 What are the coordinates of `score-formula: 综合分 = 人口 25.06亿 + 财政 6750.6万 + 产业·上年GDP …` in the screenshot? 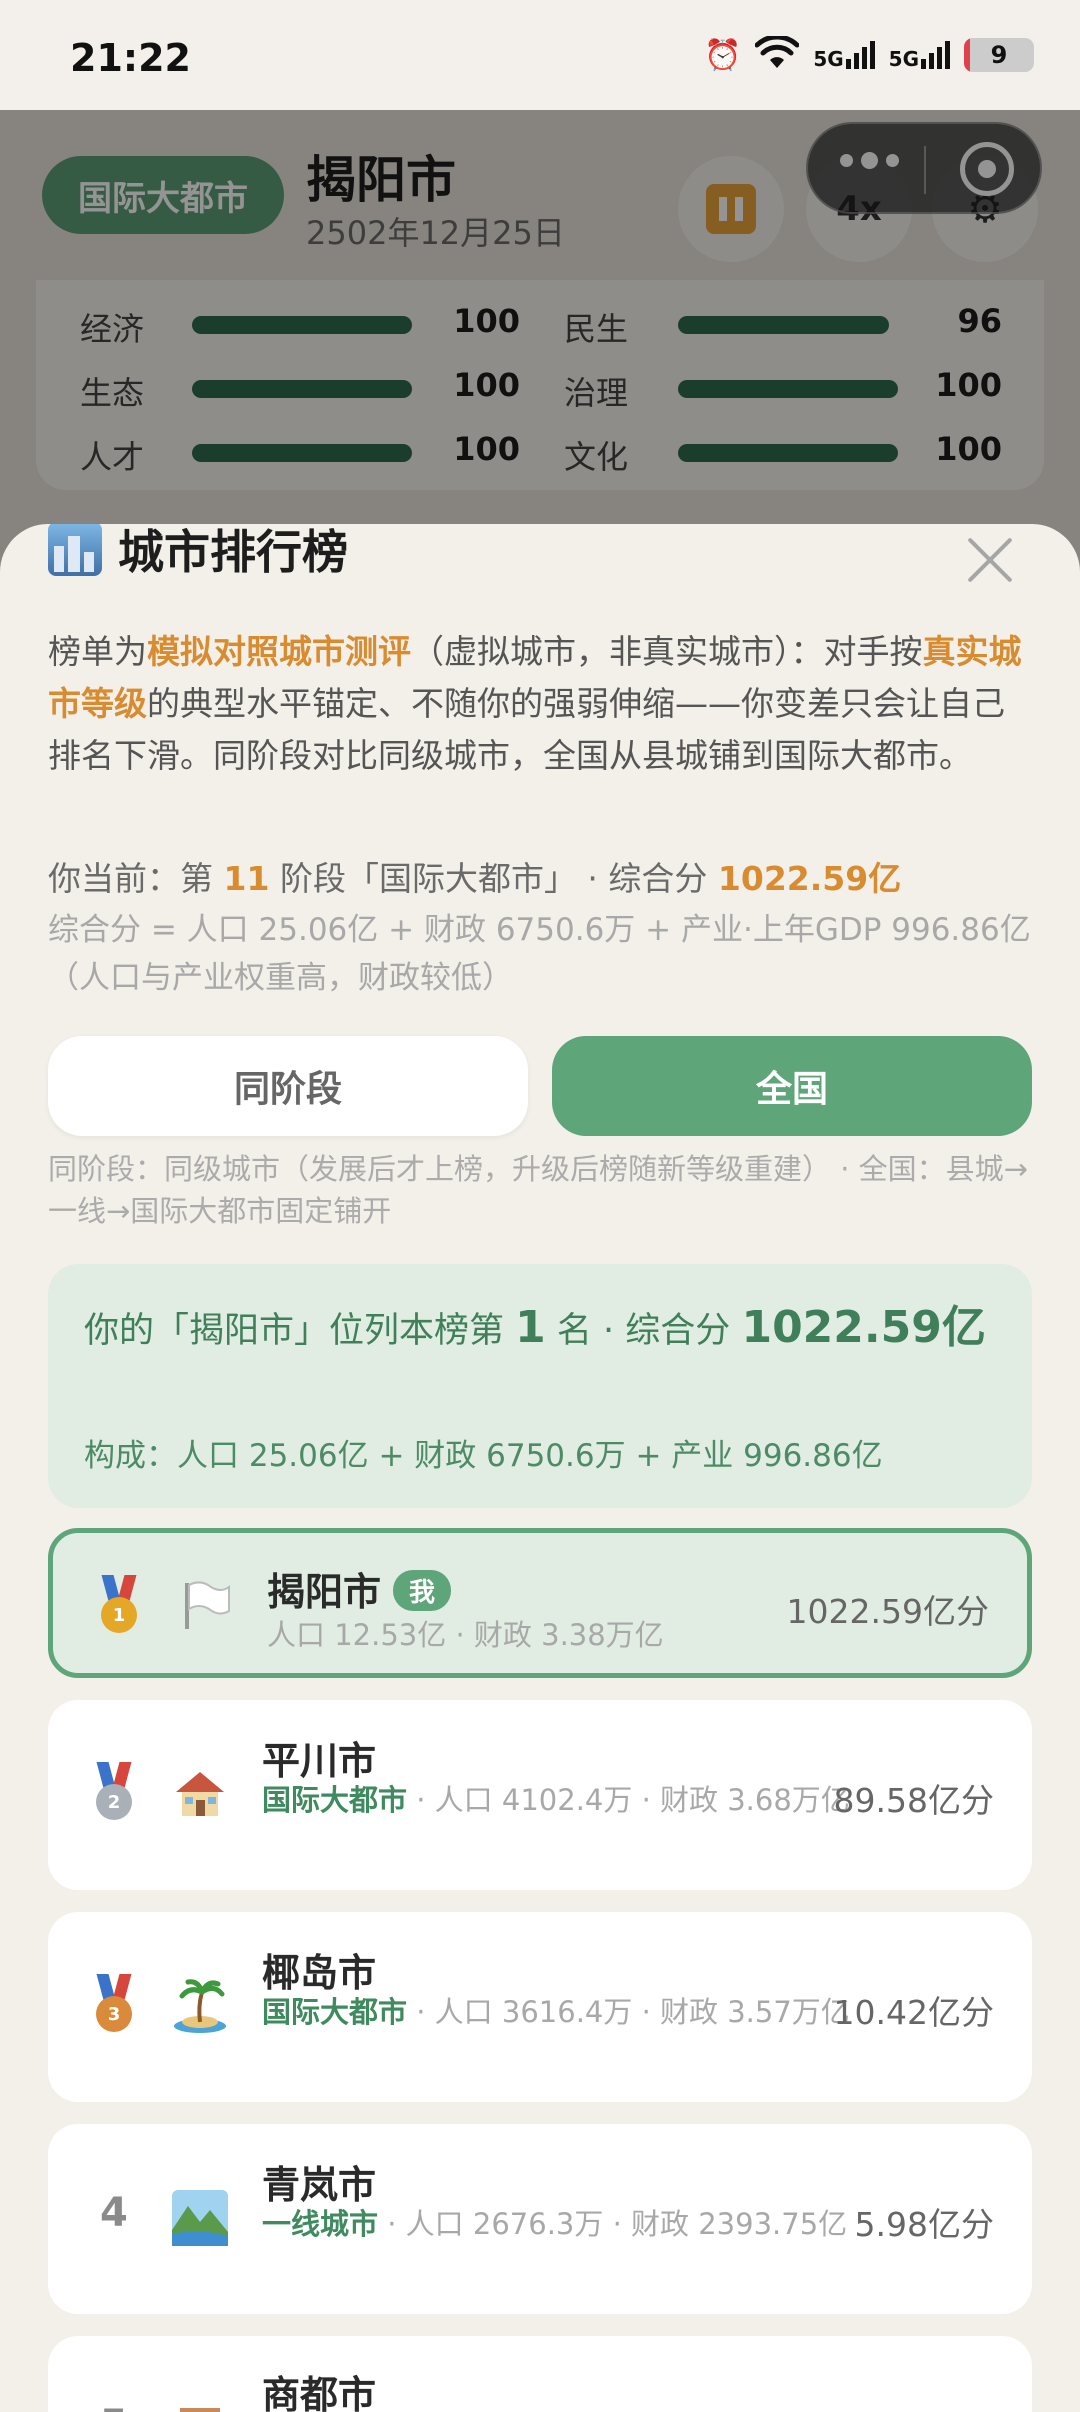 It's located at (539, 954).